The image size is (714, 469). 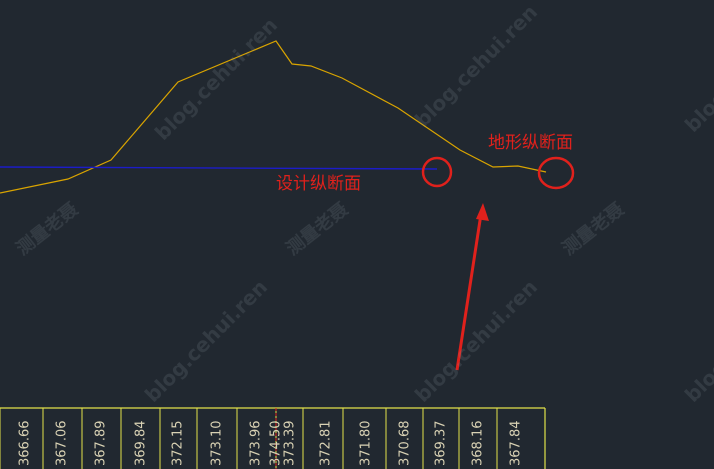 I want to click on elevation-value: 368.16, so click(x=478, y=444).